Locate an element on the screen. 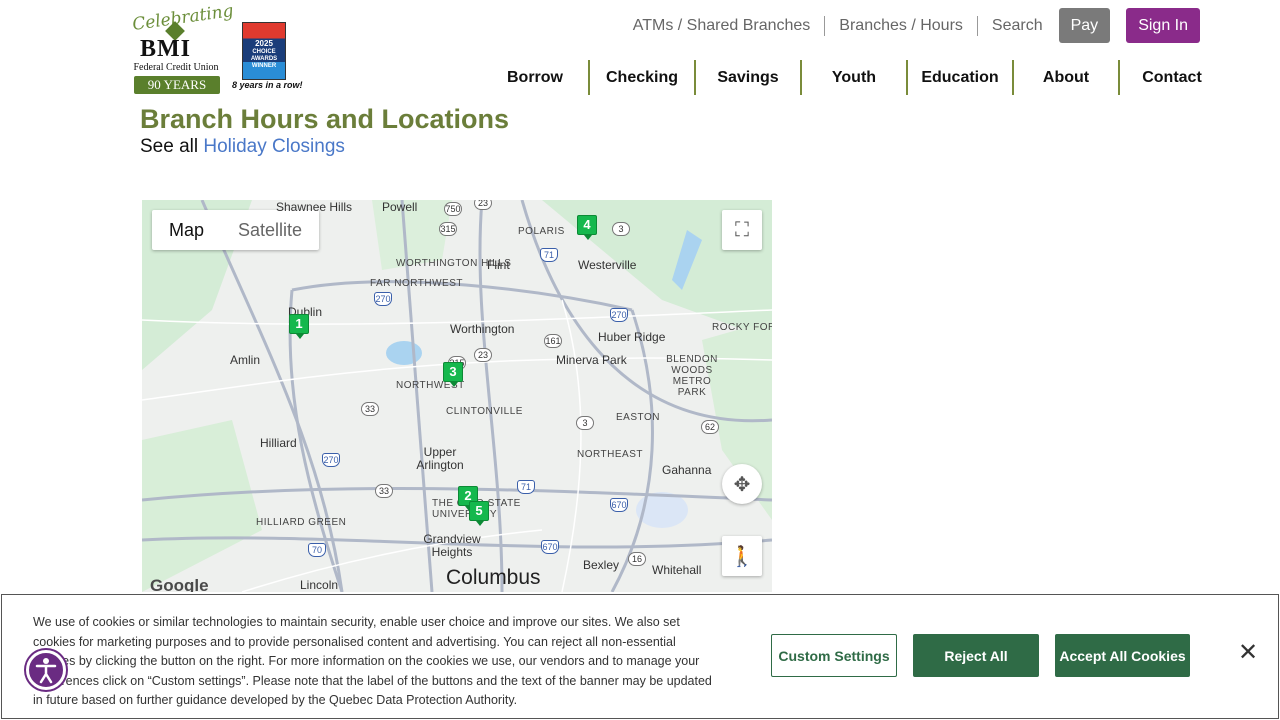 Image resolution: width=1280 pixels, height=720 pixels. award-badge: 2025 CHOICE AWARDS WINNER is located at coordinates (264, 51).